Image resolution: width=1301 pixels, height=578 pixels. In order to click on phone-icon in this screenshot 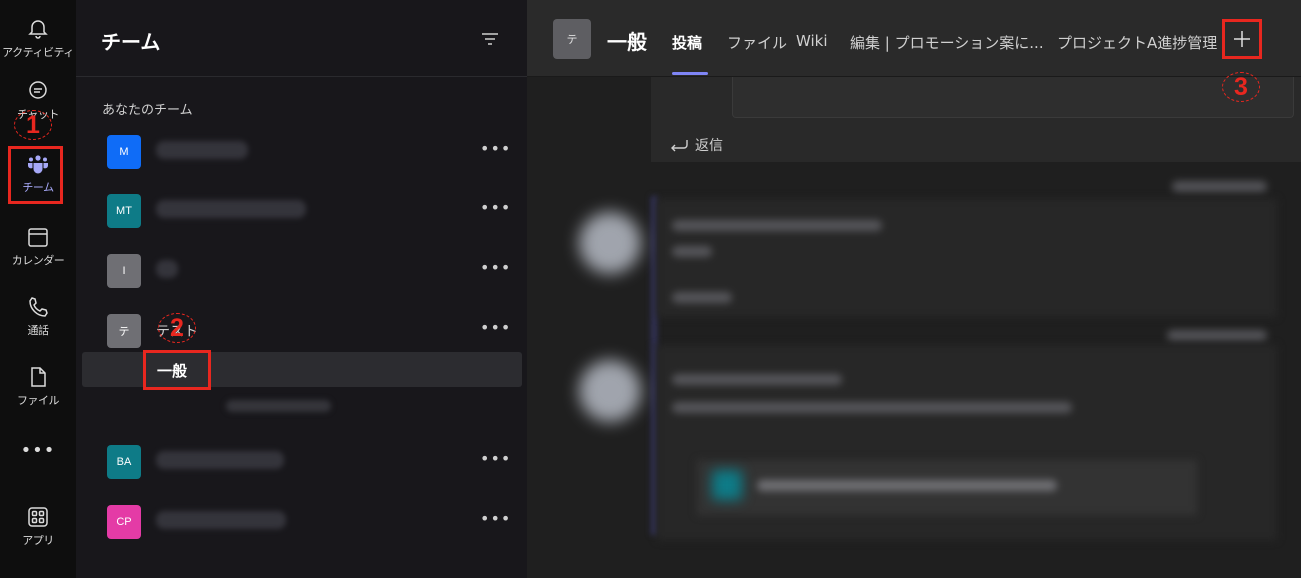, I will do `click(38, 306)`.